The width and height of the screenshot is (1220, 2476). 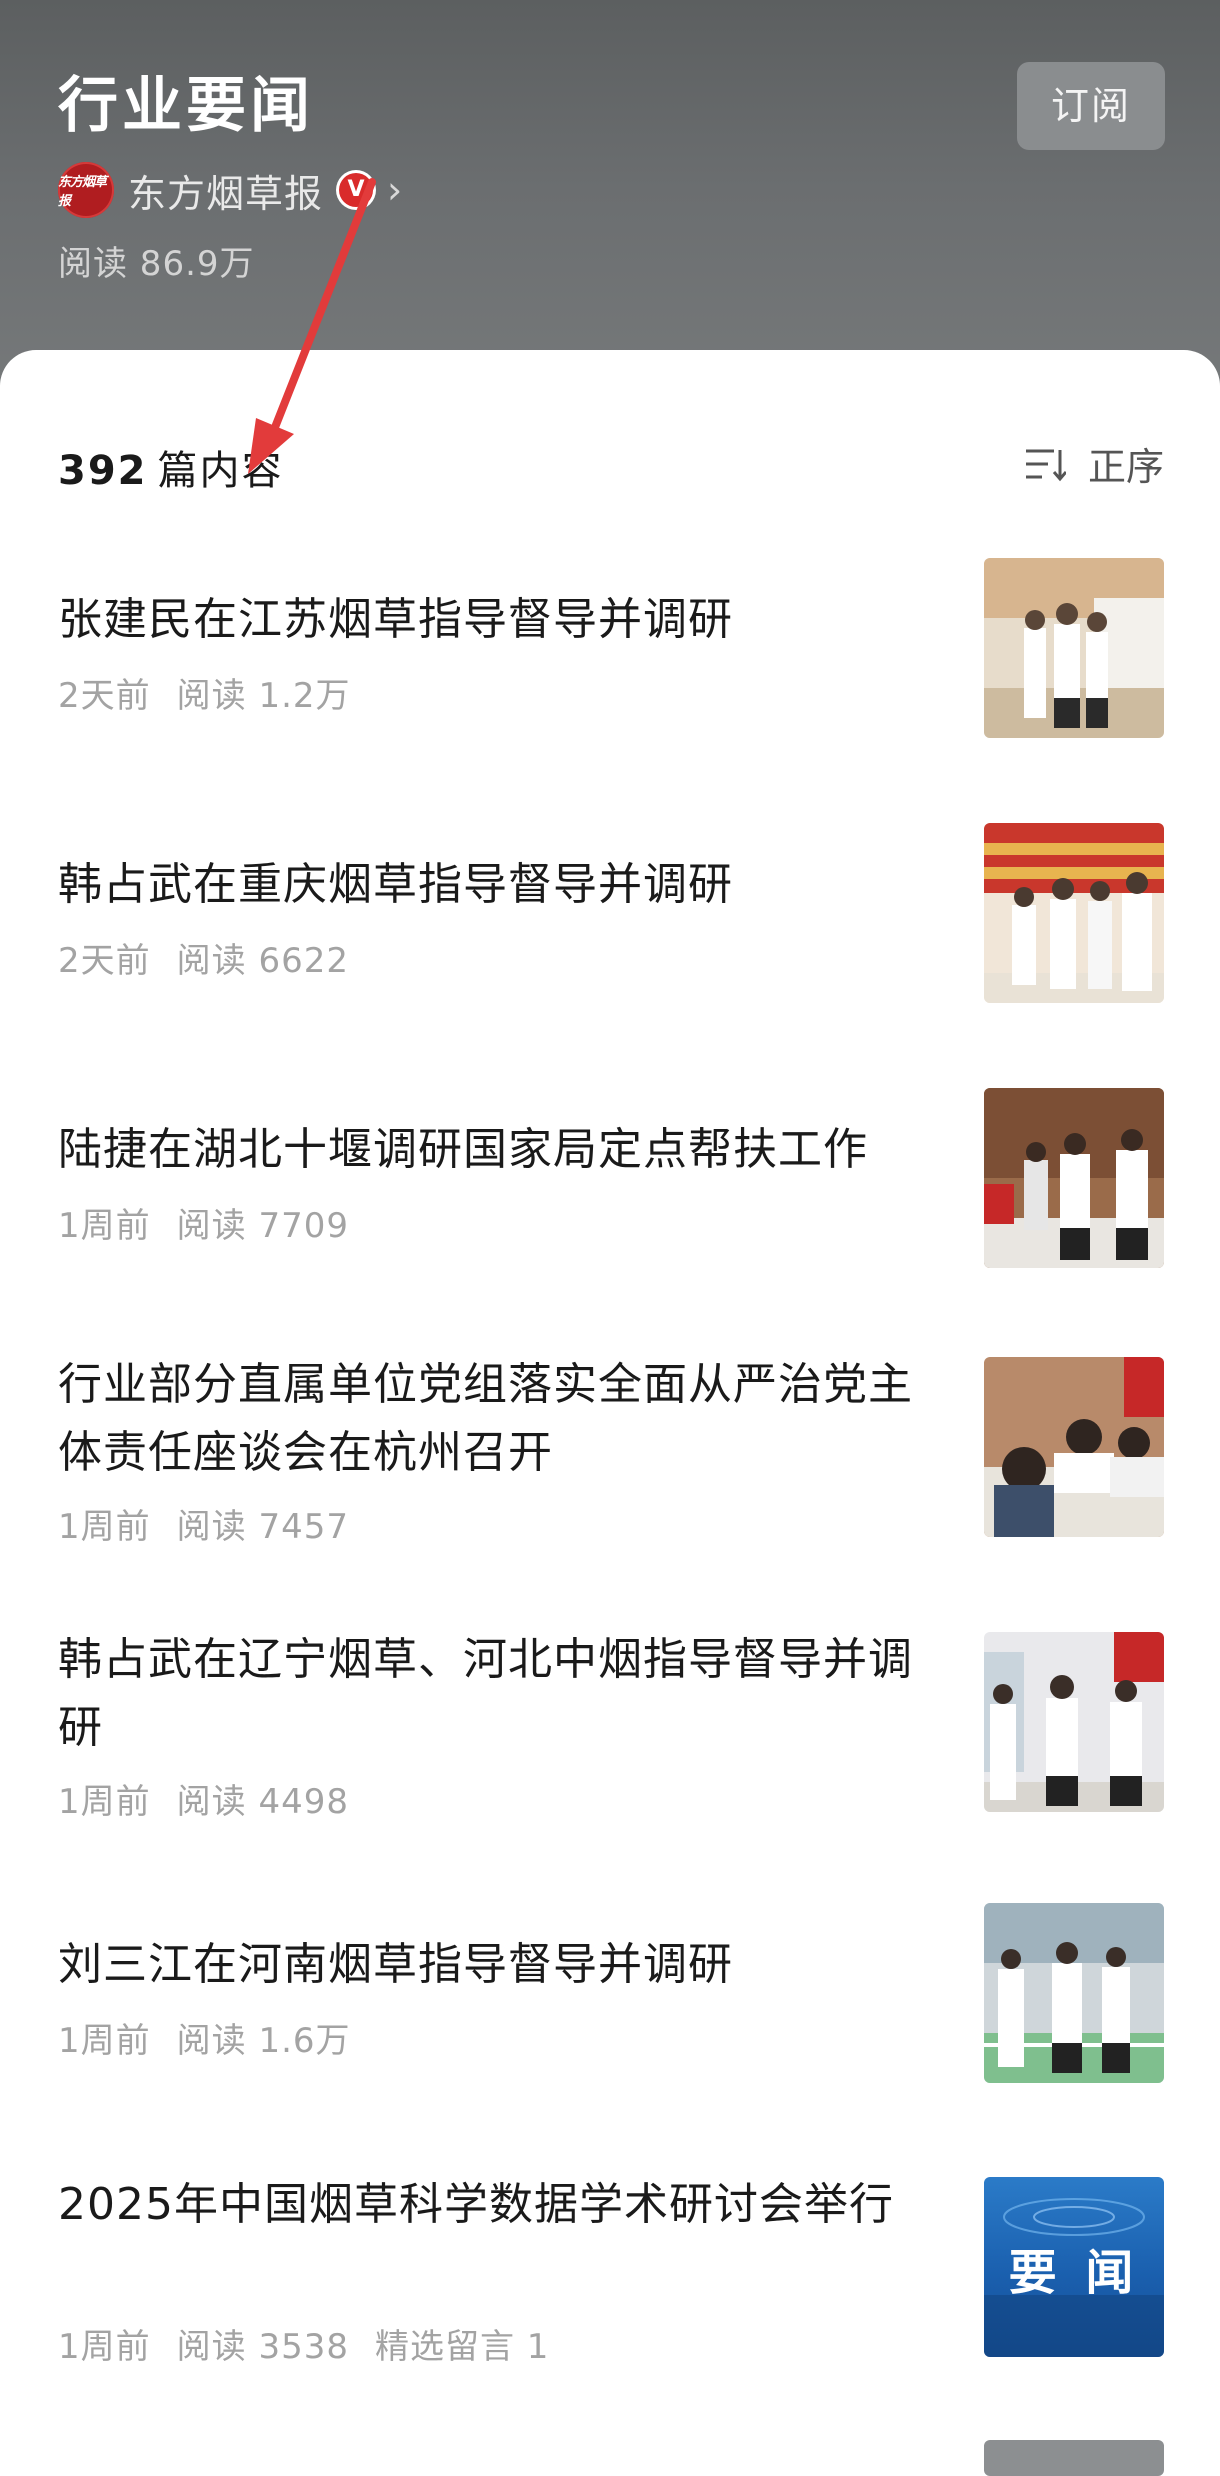 I want to click on article-title: 张建民在江苏烟草指导督导并调研, so click(x=395, y=619).